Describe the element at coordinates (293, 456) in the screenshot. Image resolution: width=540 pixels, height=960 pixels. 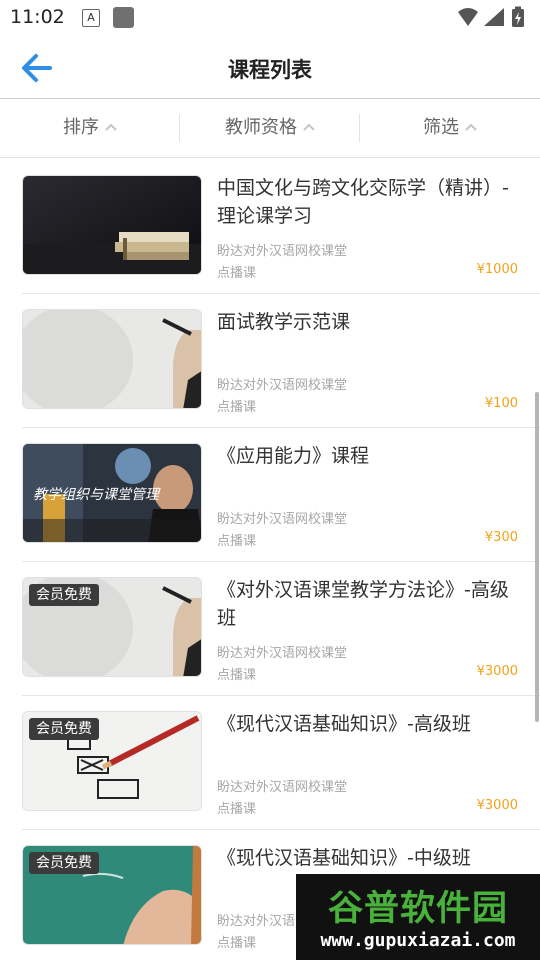
I see `course-title: 《应用能力》课程` at that location.